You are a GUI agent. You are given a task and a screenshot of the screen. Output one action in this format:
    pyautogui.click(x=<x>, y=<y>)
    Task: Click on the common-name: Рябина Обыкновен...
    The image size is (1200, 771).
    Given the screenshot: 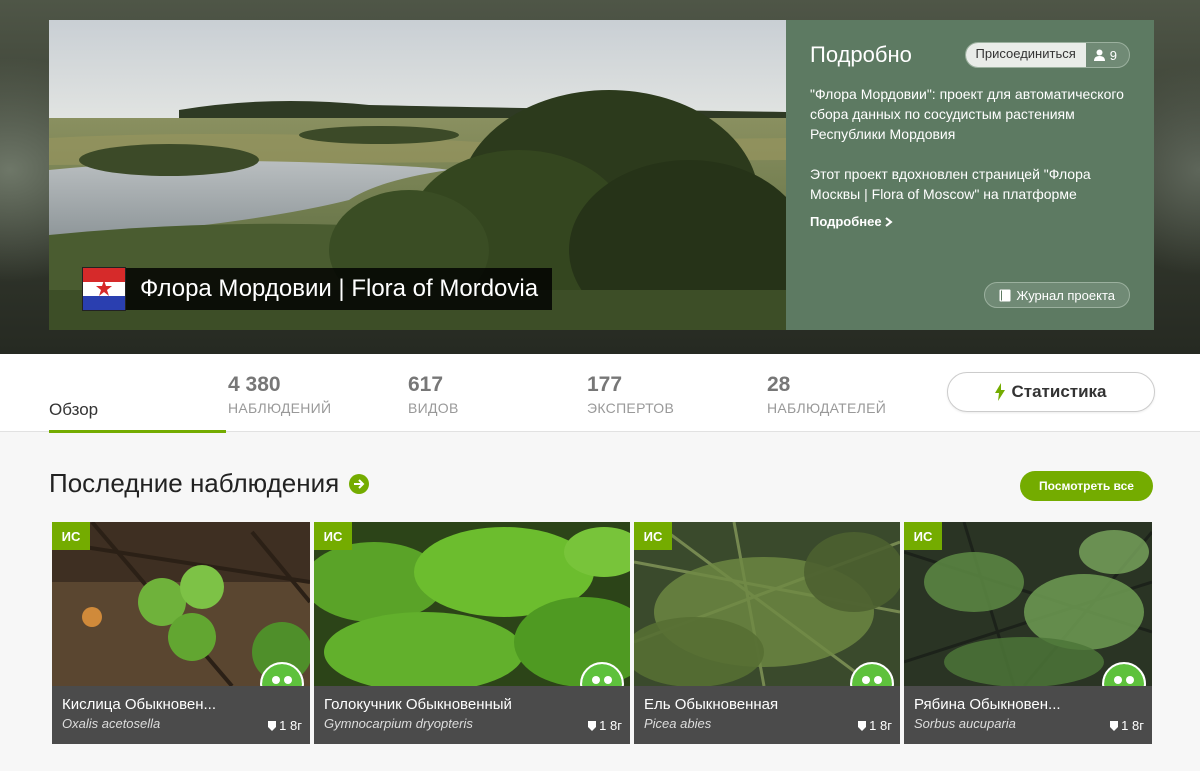 What is the action you would take?
    pyautogui.click(x=987, y=704)
    